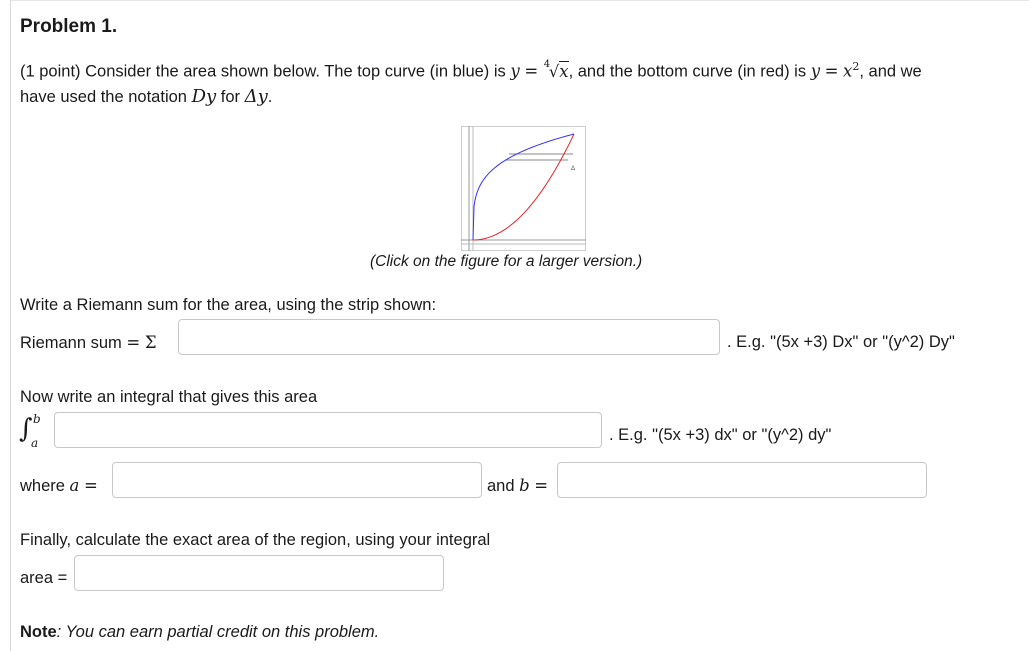  I want to click on b-equals: =, so click(541, 485).